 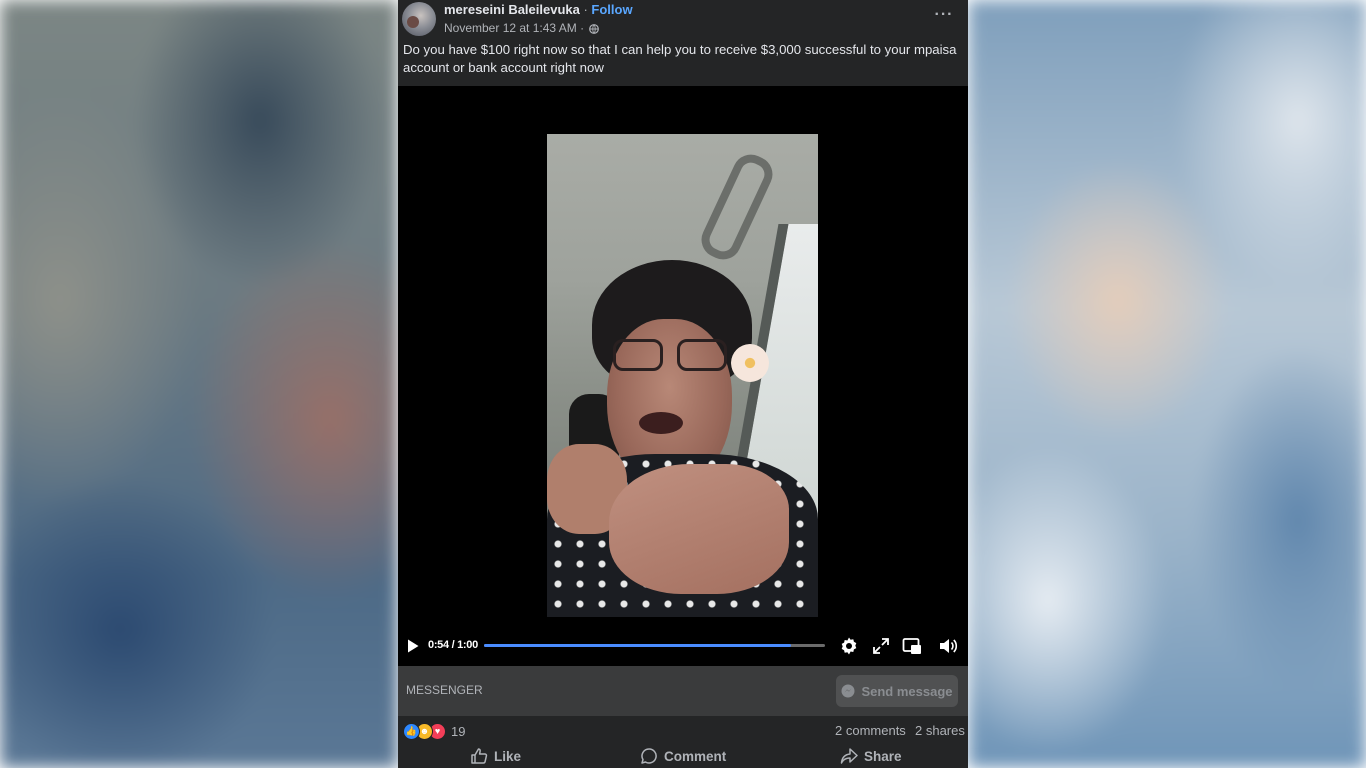 I want to click on messenger-bar: MESSENGER Send message, so click(x=683, y=691).